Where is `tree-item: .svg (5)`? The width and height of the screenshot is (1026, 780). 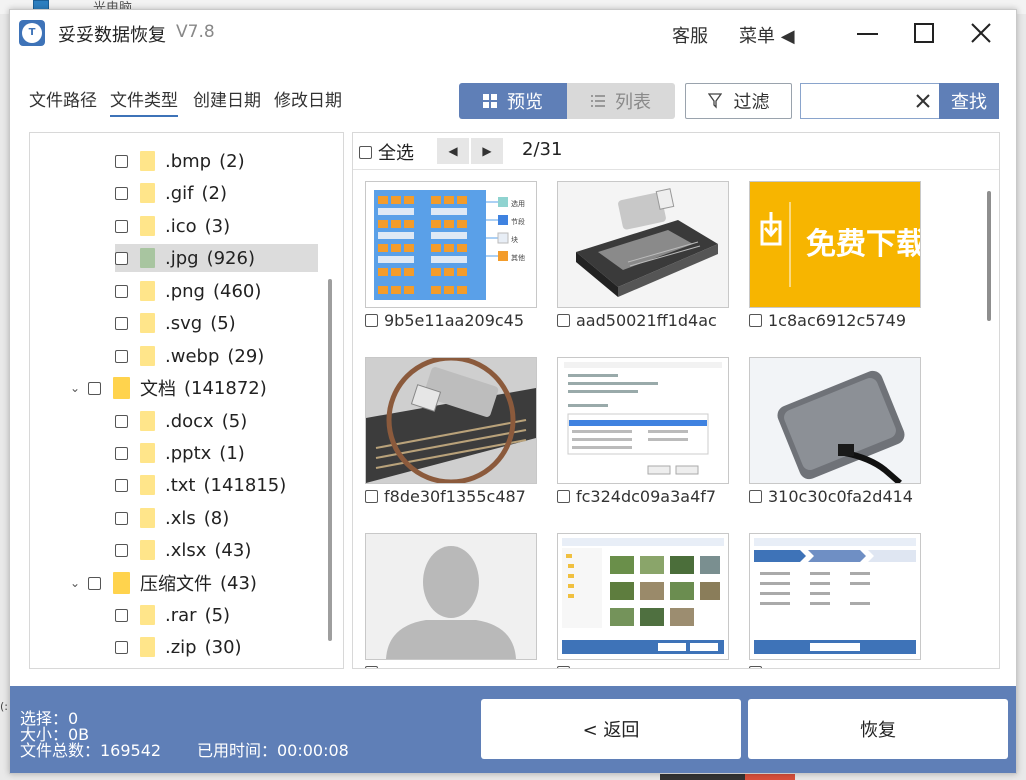
tree-item: .svg (5) is located at coordinates (216, 323).